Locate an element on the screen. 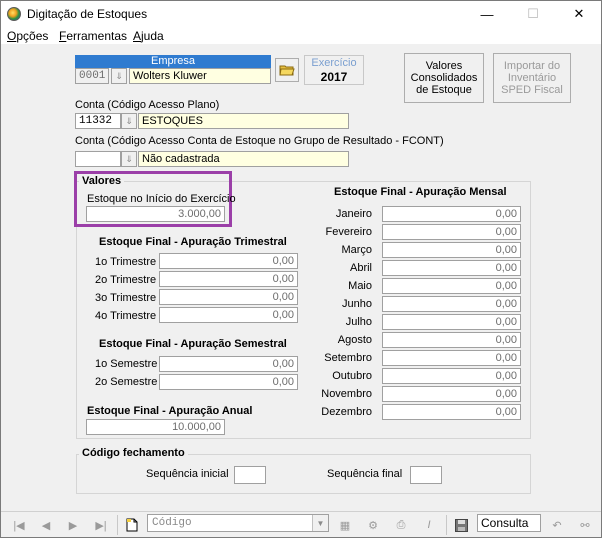  first-record-button: |◀ is located at coordinates (19, 525).